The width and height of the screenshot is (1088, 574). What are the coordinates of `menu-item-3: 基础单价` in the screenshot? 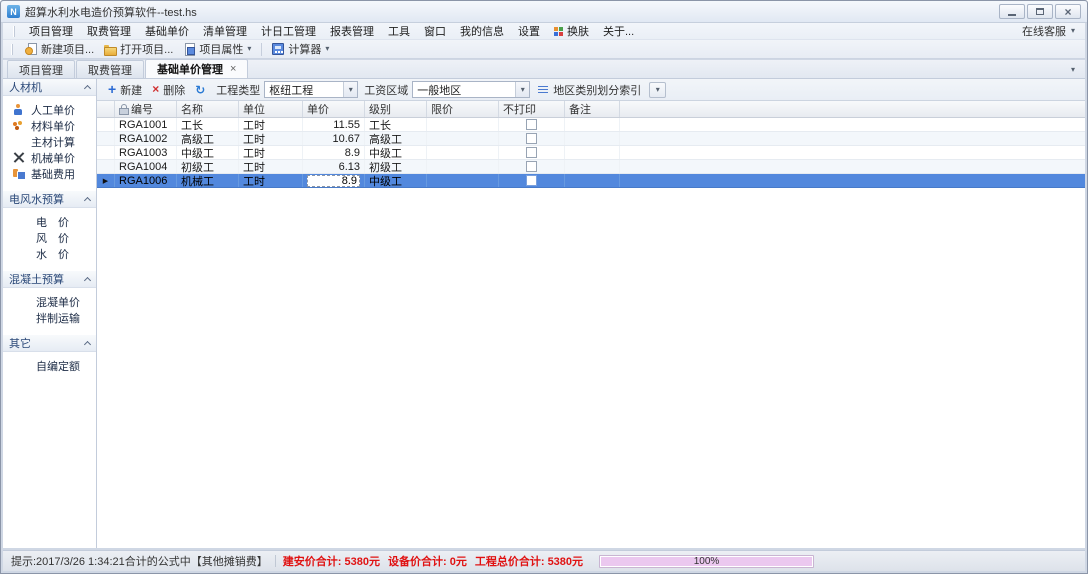 It's located at (167, 31).